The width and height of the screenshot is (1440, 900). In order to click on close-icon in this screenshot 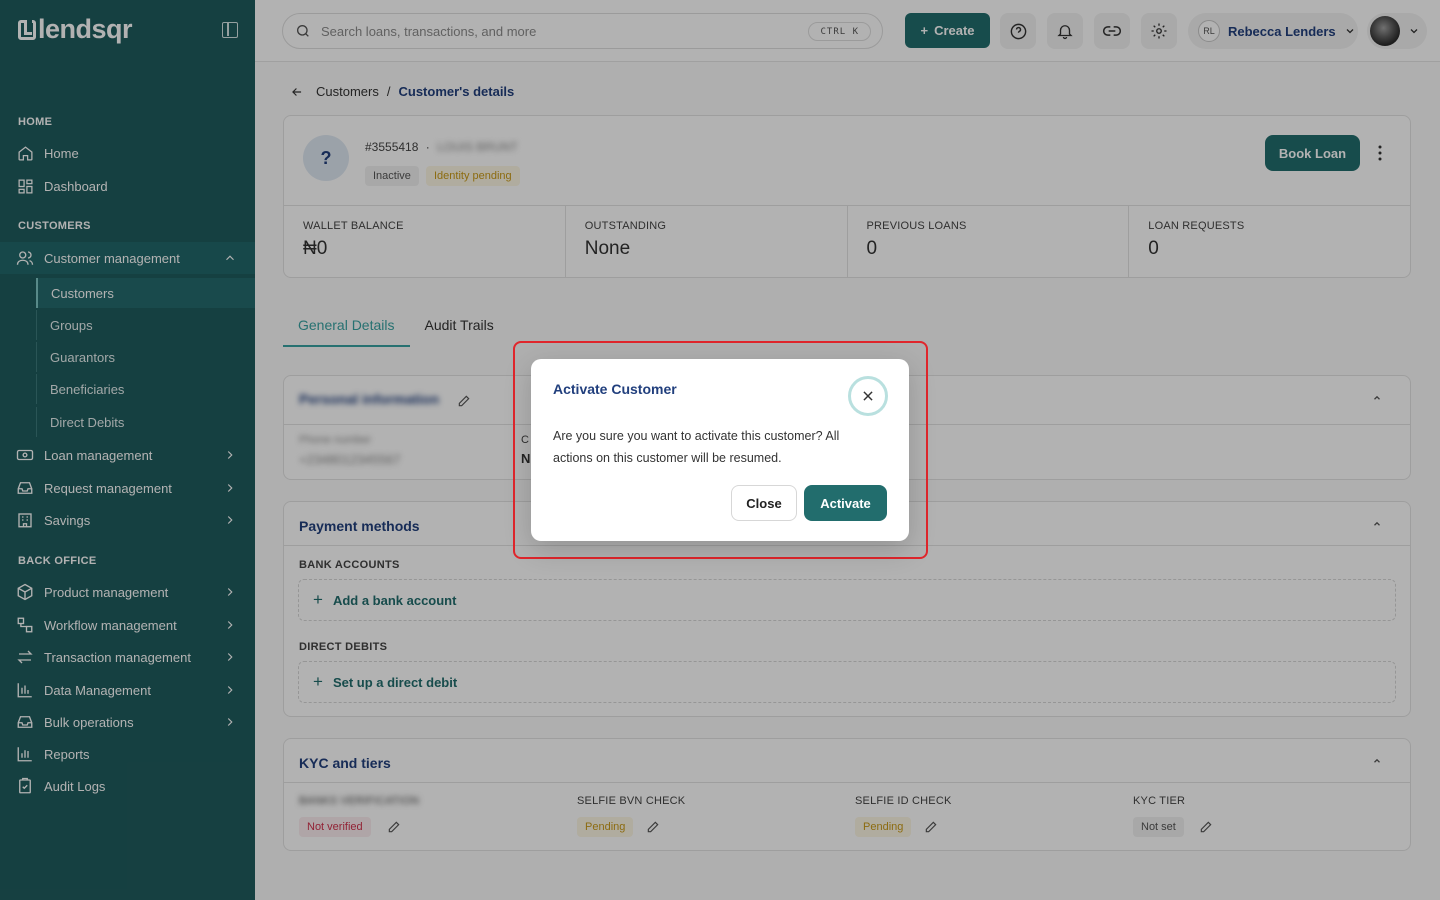, I will do `click(868, 396)`.